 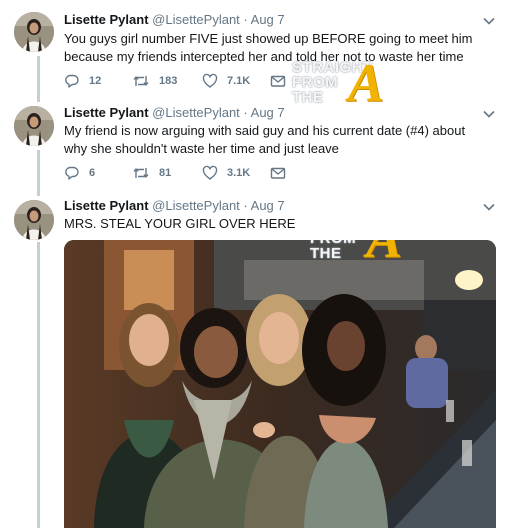 I want to click on watermark-letter: A, so click(x=384, y=253).